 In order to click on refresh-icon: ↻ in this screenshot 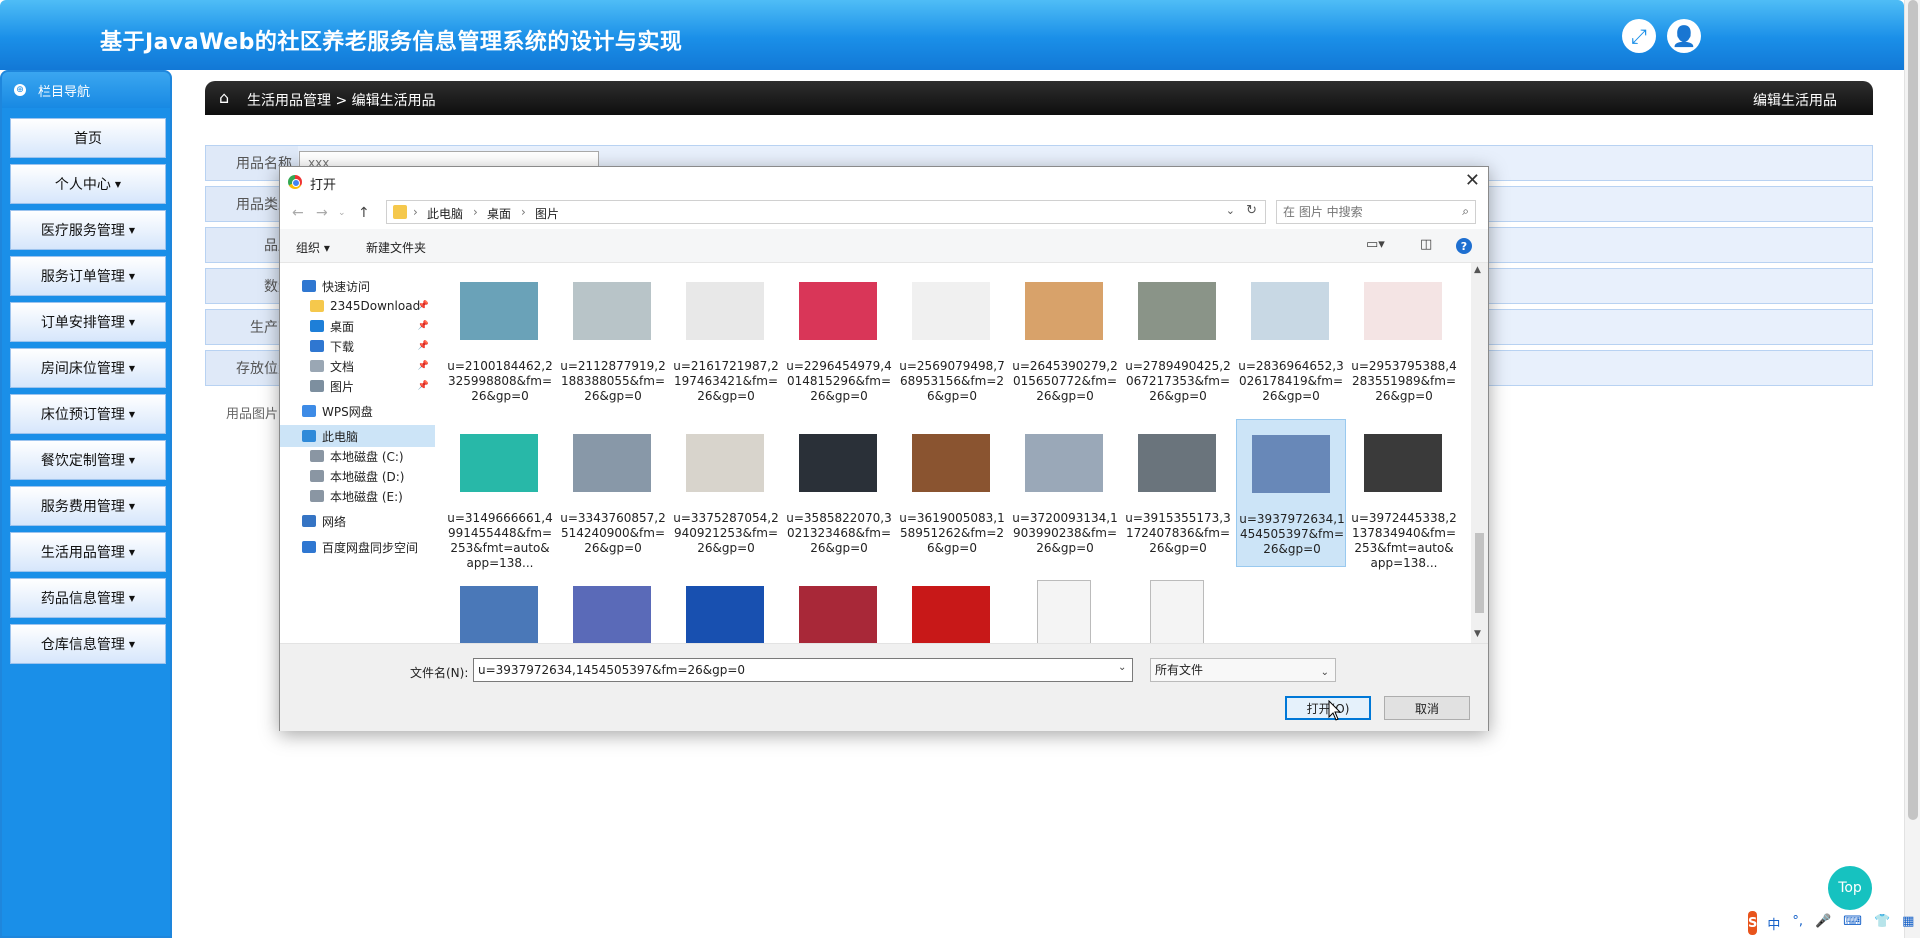, I will do `click(1251, 210)`.